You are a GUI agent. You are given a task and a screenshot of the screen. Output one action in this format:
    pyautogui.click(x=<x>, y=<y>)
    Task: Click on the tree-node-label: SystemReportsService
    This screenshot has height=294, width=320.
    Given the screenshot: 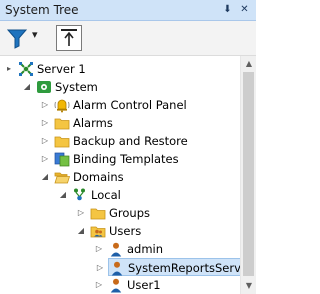 What is the action you would take?
    pyautogui.click(x=184, y=268)
    